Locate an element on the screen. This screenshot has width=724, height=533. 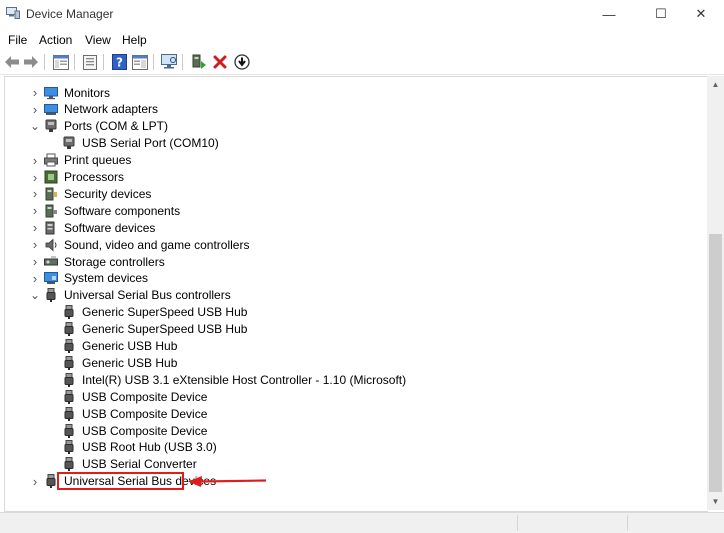
tree-category-node: Ports (COM & LPT) is located at coordinates (106, 126).